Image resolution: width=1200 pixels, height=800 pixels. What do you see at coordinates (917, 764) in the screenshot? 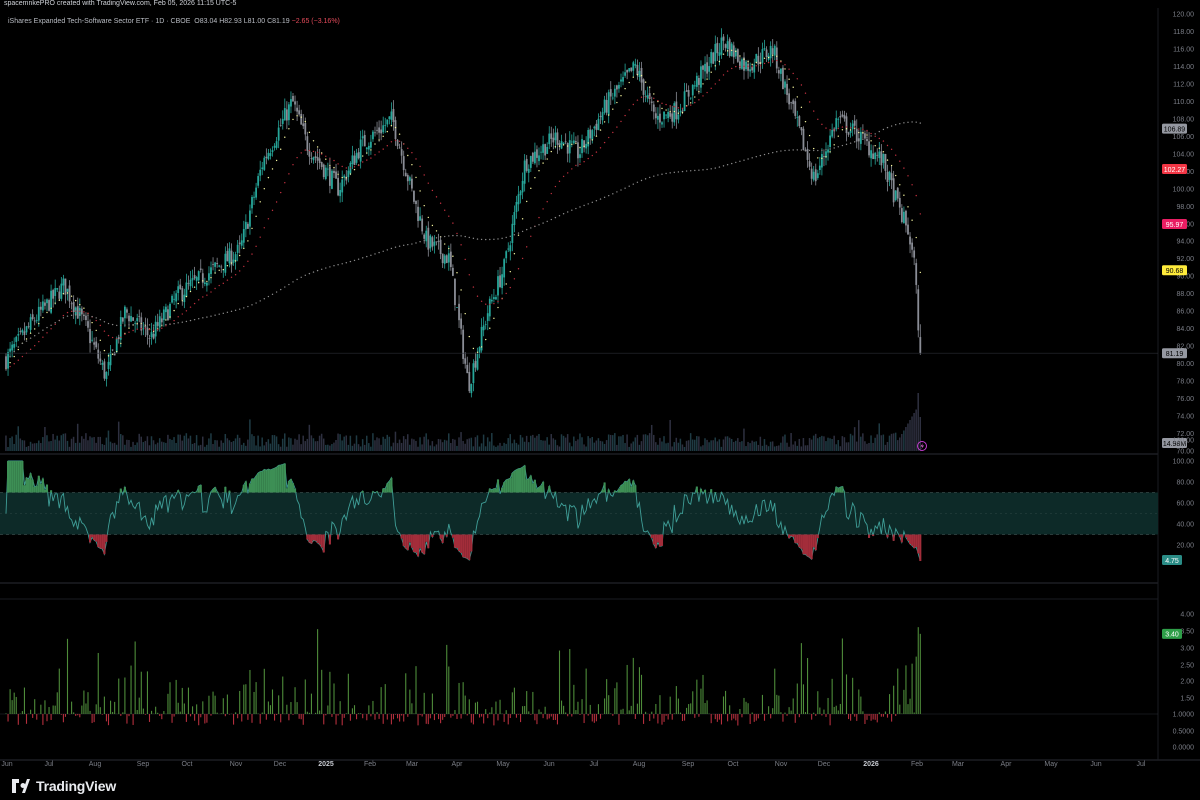
I see `time-tick-label: Feb` at bounding box center [917, 764].